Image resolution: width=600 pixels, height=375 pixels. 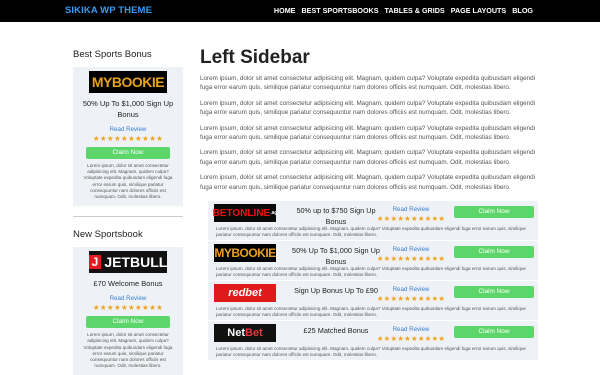 I want to click on jetbull-logo: J JETBULL, so click(x=128, y=262).